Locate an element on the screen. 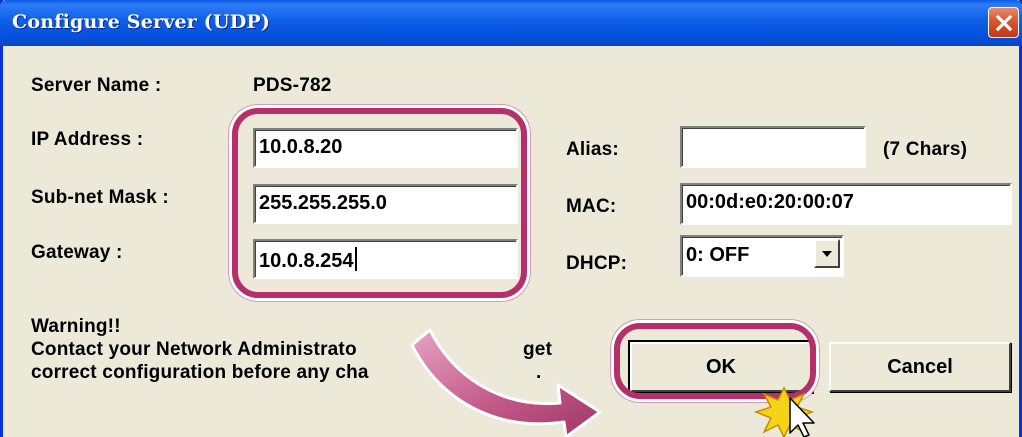 Image resolution: width=1022 pixels, height=437 pixels. server-name-label: Server Name : is located at coordinates (96, 85).